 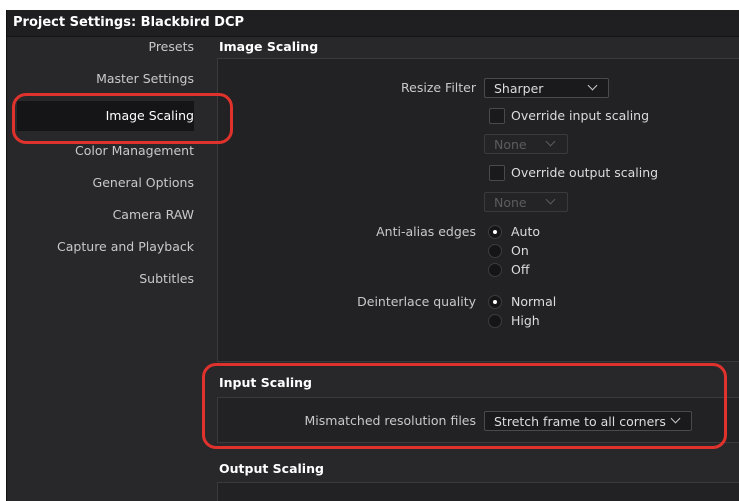 What do you see at coordinates (580, 115) in the screenshot?
I see `override-input-scaling-label: Override input scaling` at bounding box center [580, 115].